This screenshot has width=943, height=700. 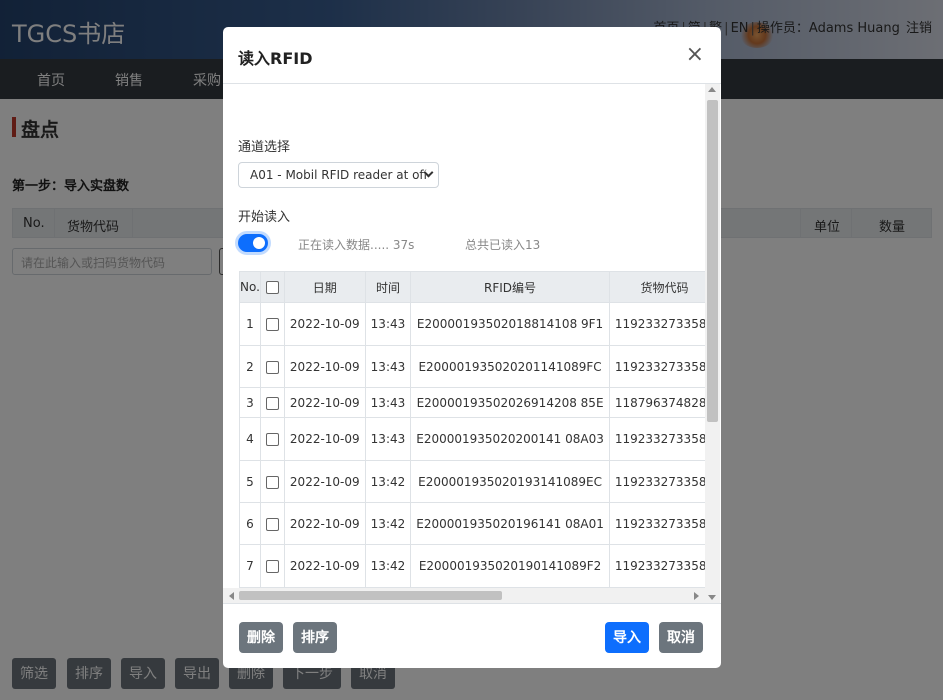 What do you see at coordinates (695, 55) in the screenshot?
I see `close-icon: ×` at bounding box center [695, 55].